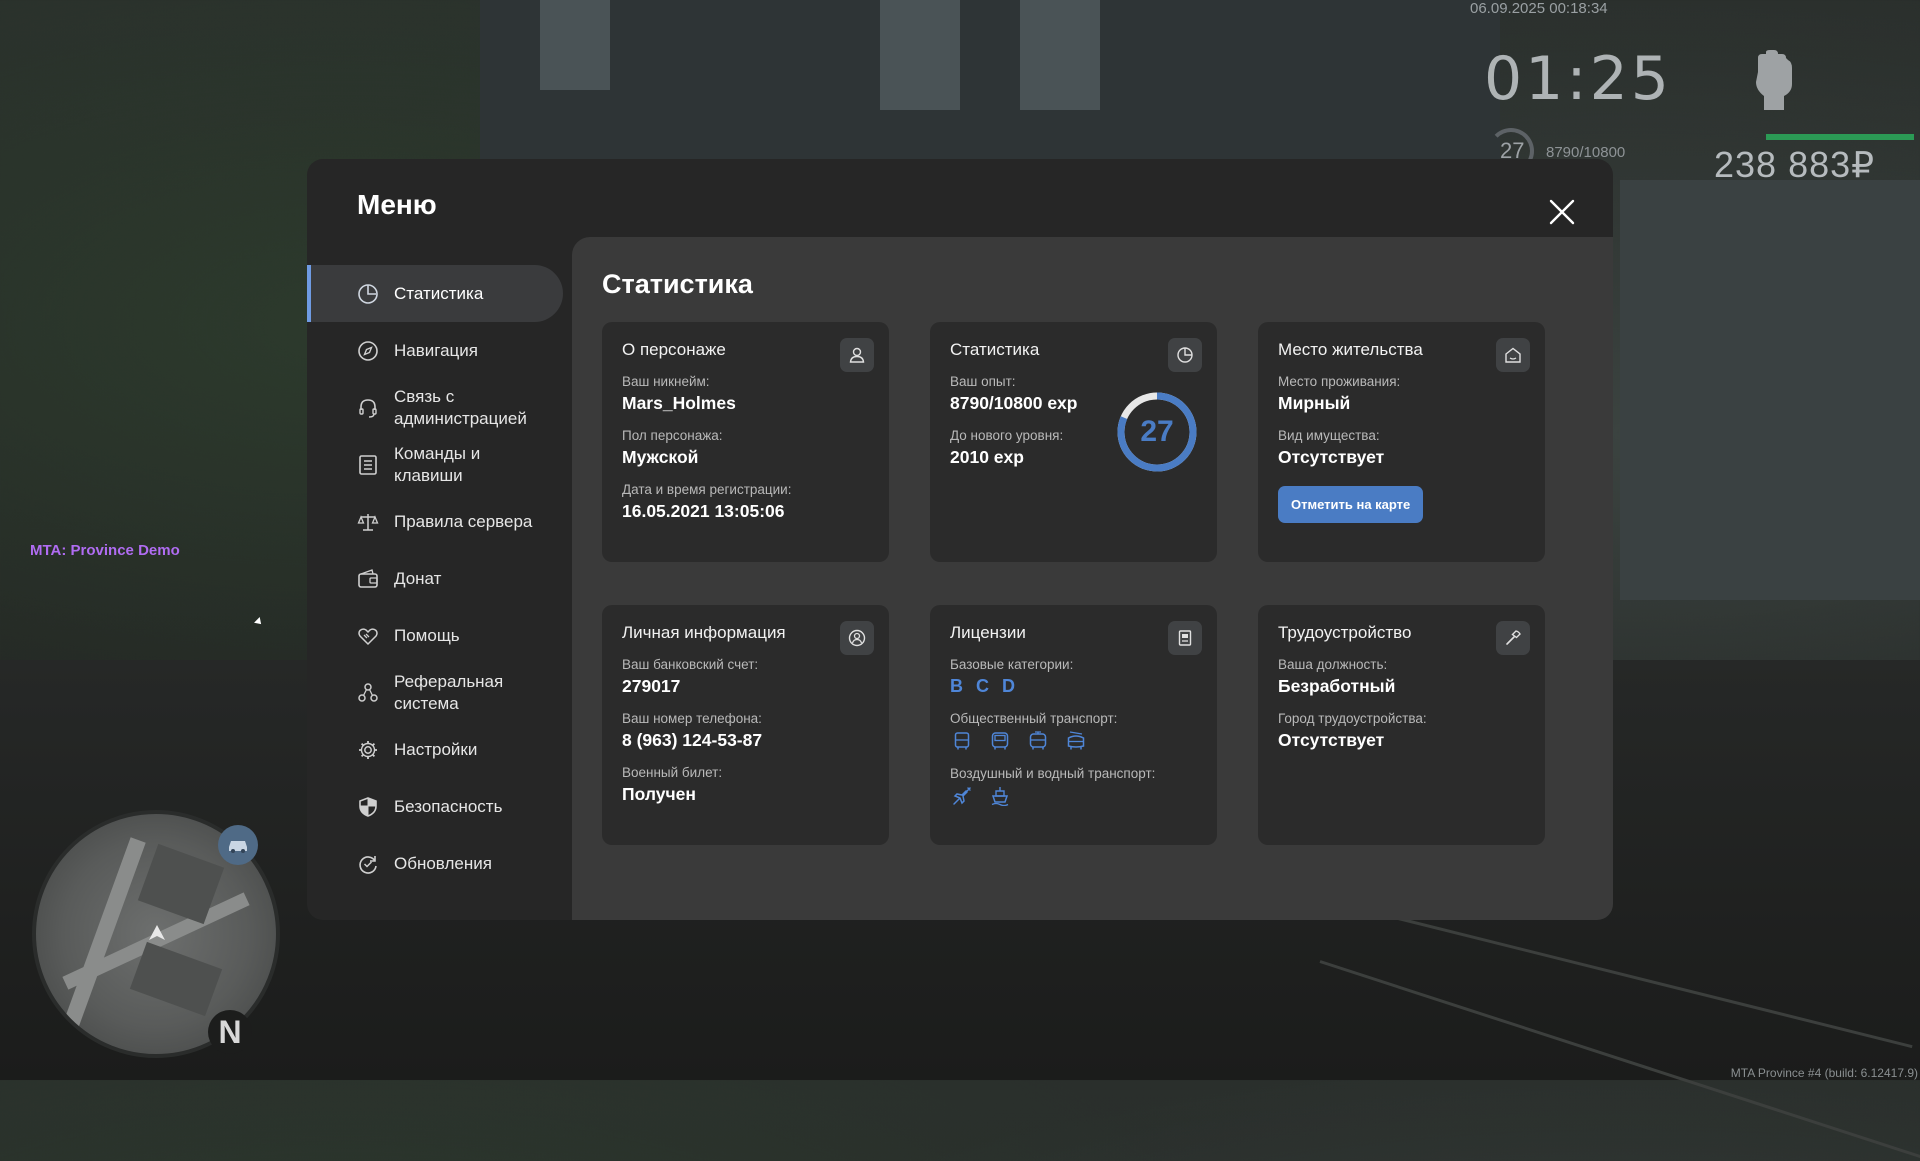  Describe the element at coordinates (435, 350) in the screenshot. I see `sidebar-item-navigation: Навигация` at that location.